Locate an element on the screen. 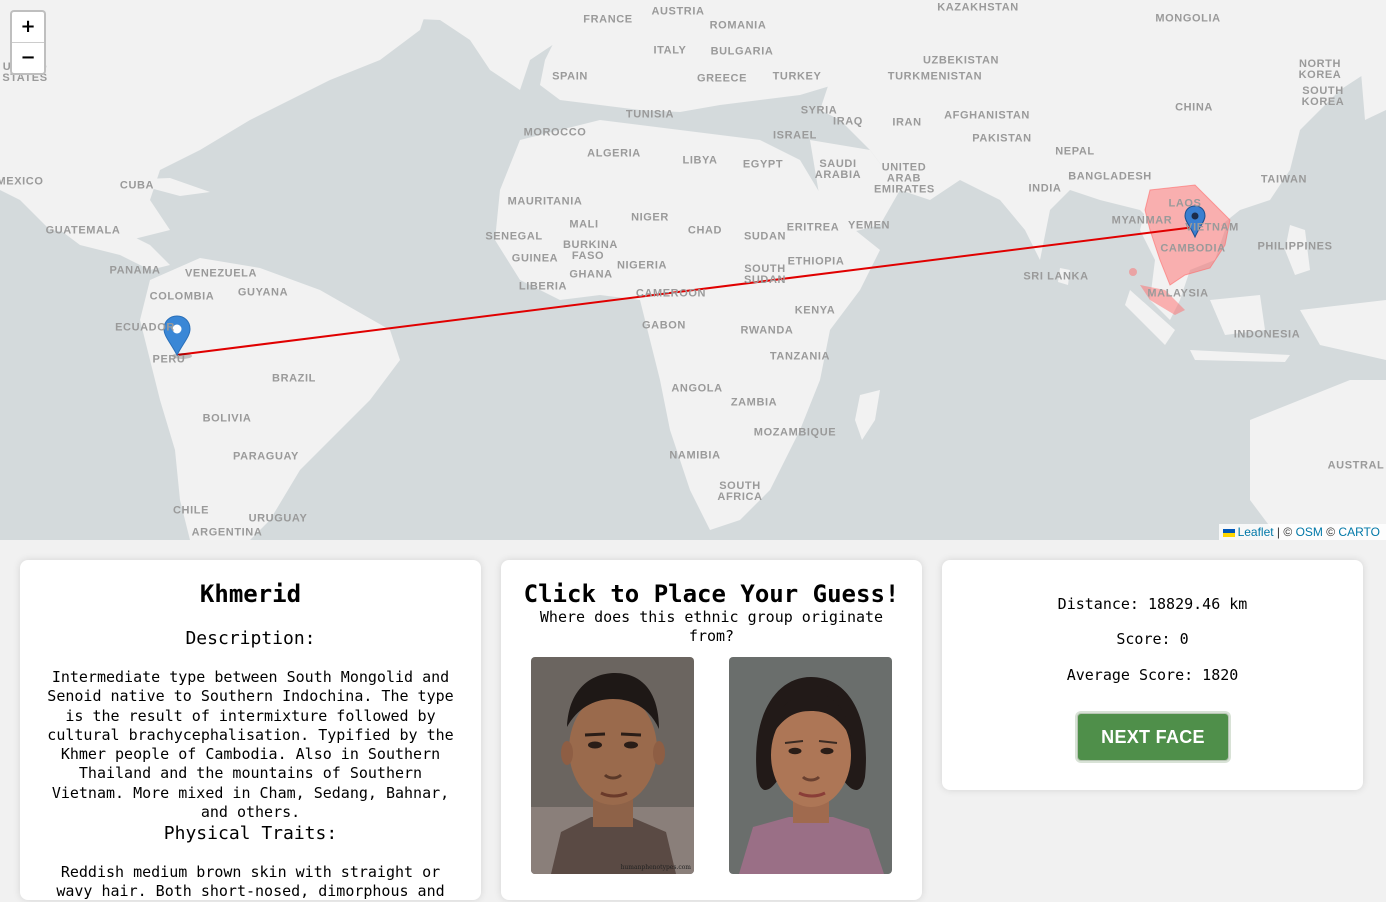 The image size is (1386, 902). map-label-mauritania: MAURITANIA is located at coordinates (545, 201).